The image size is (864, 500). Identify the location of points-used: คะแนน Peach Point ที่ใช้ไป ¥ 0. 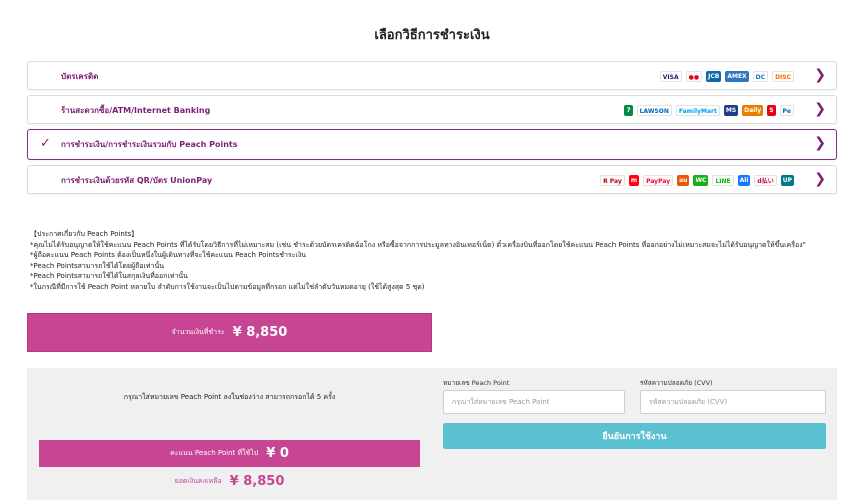
(229, 453).